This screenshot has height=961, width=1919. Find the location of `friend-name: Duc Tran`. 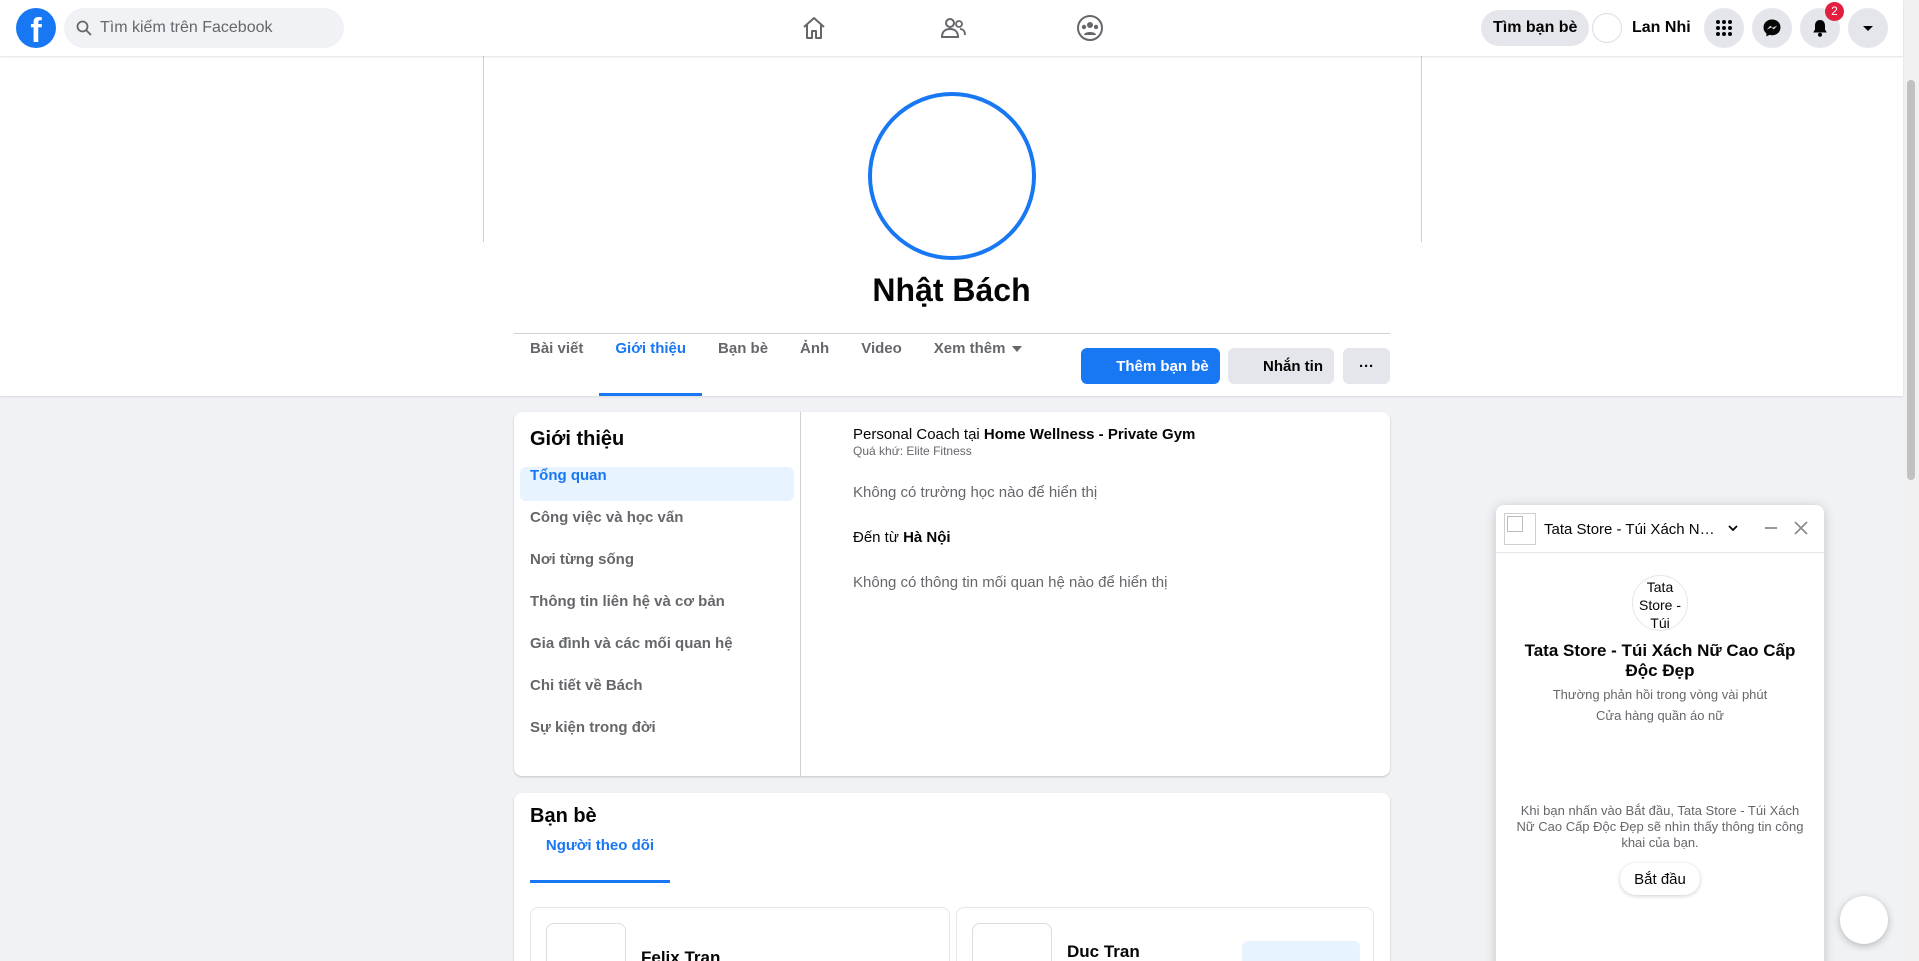

friend-name: Duc Tran is located at coordinates (1103, 951).